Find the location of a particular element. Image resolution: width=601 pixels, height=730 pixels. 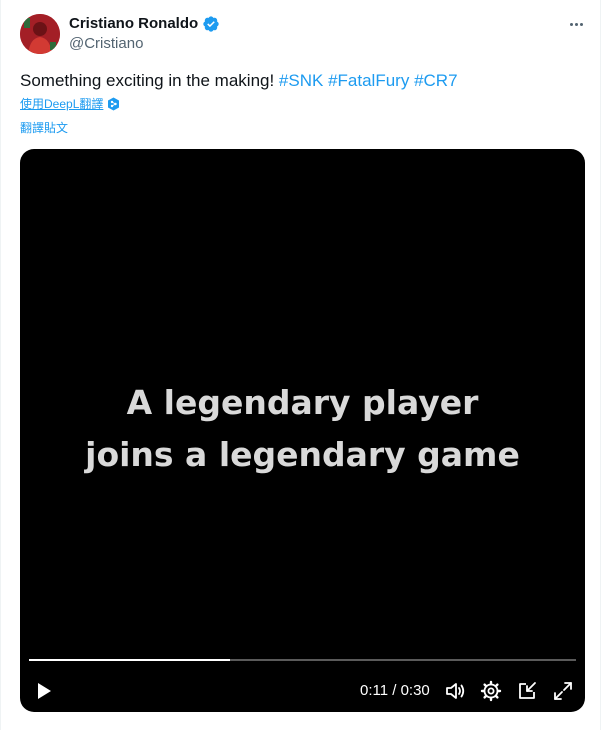

author-name: Cristiano Ronaldo is located at coordinates (133, 24).